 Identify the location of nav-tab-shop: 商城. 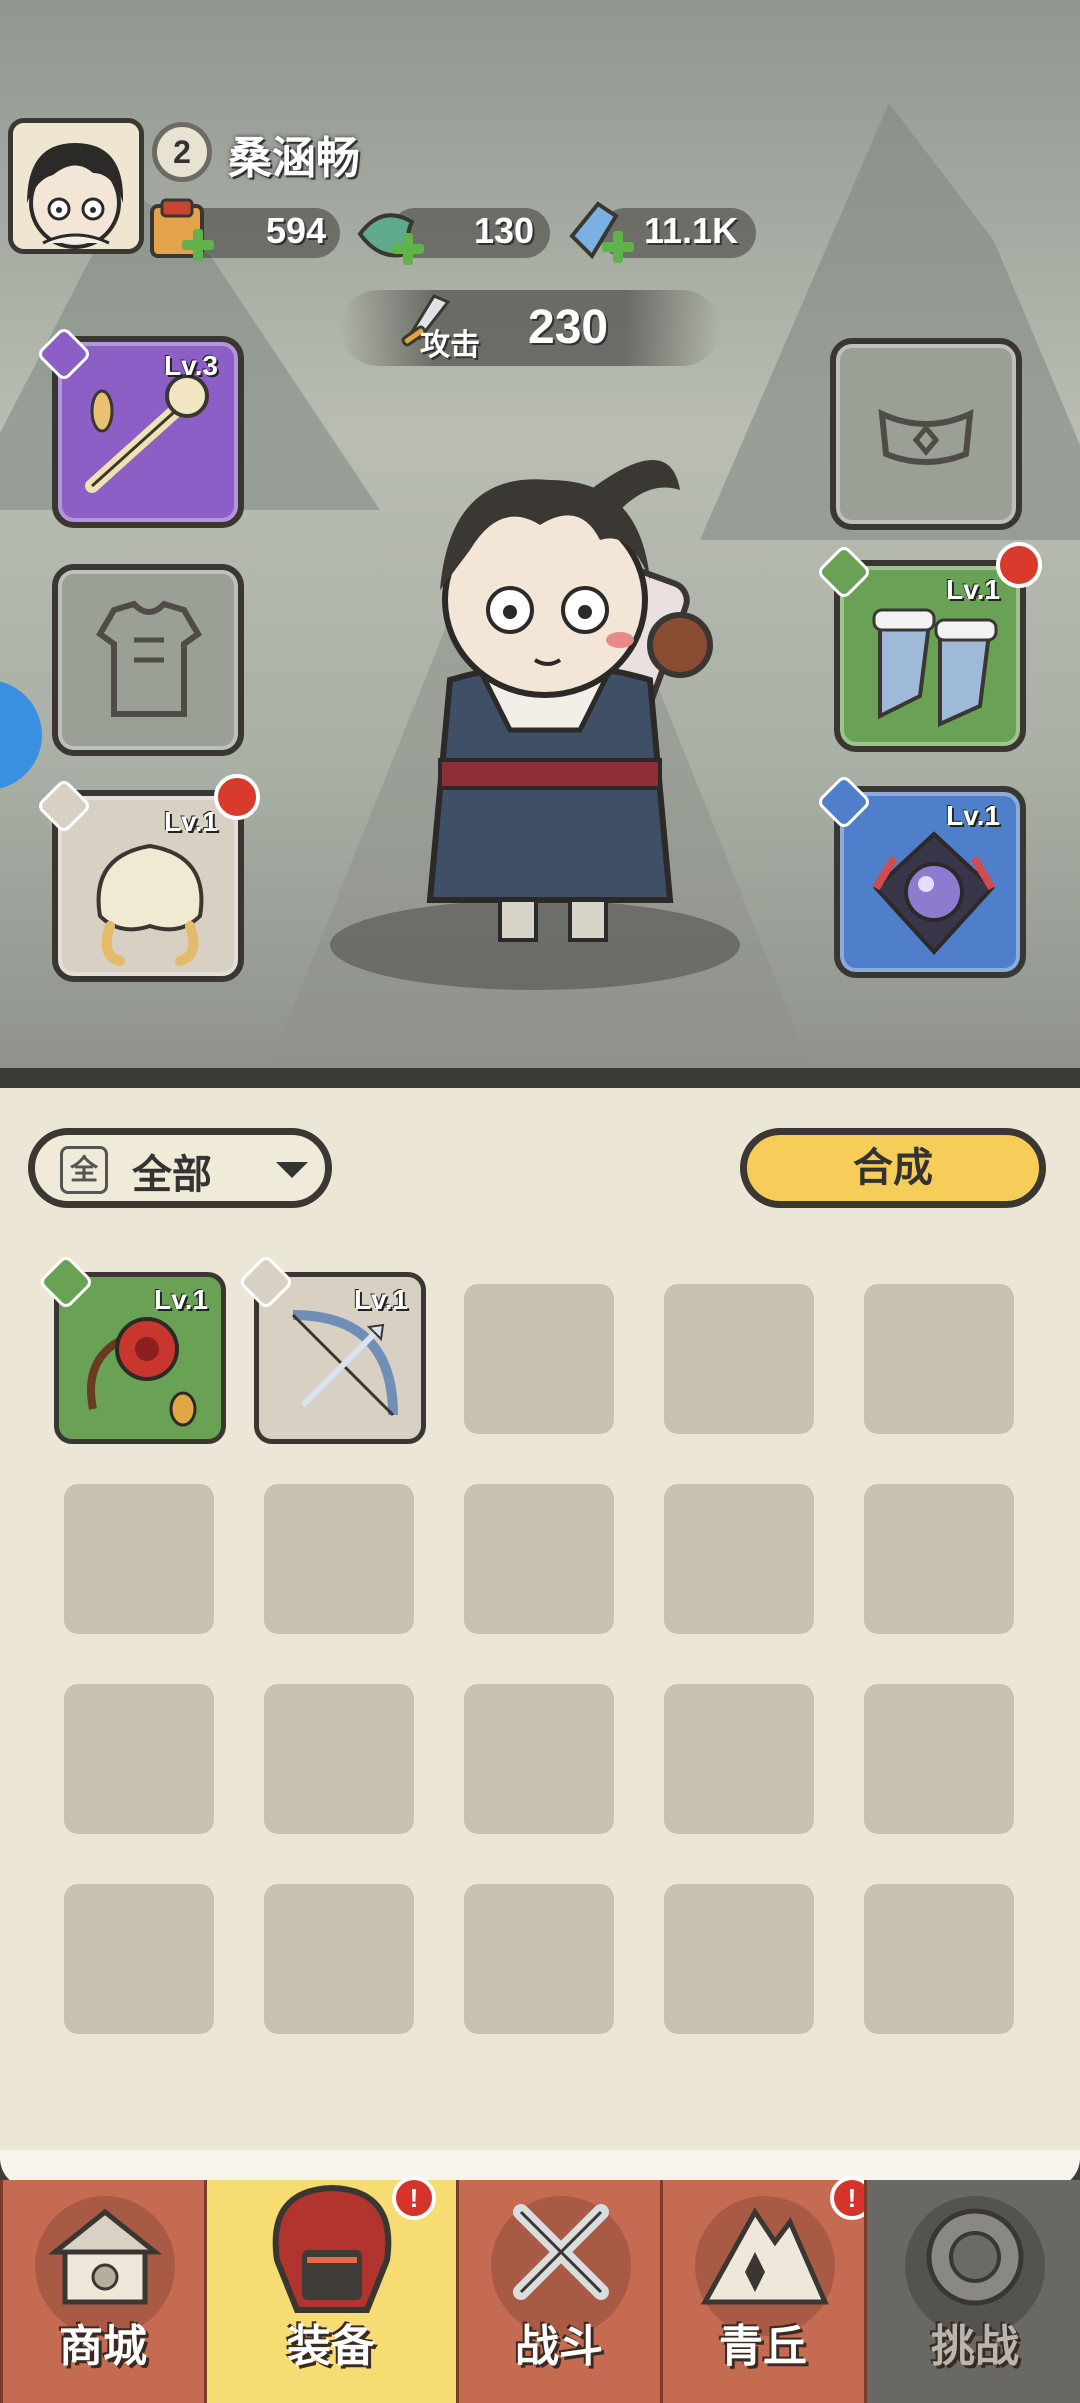
(102, 2291).